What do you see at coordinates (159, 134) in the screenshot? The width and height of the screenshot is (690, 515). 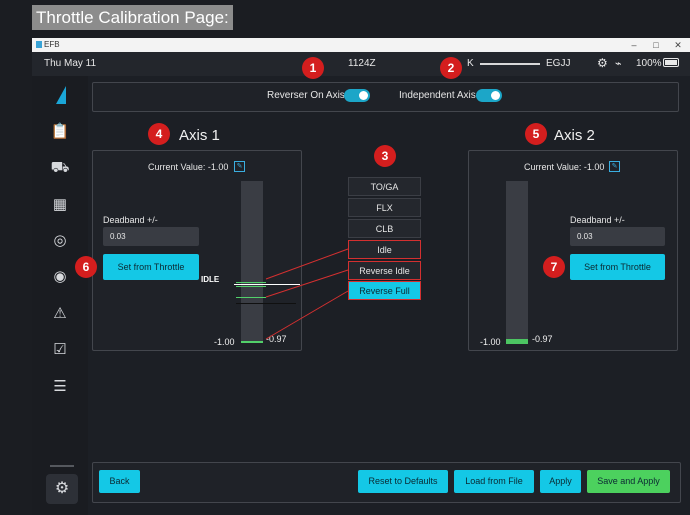 I see `annotation-badge-4: 4` at bounding box center [159, 134].